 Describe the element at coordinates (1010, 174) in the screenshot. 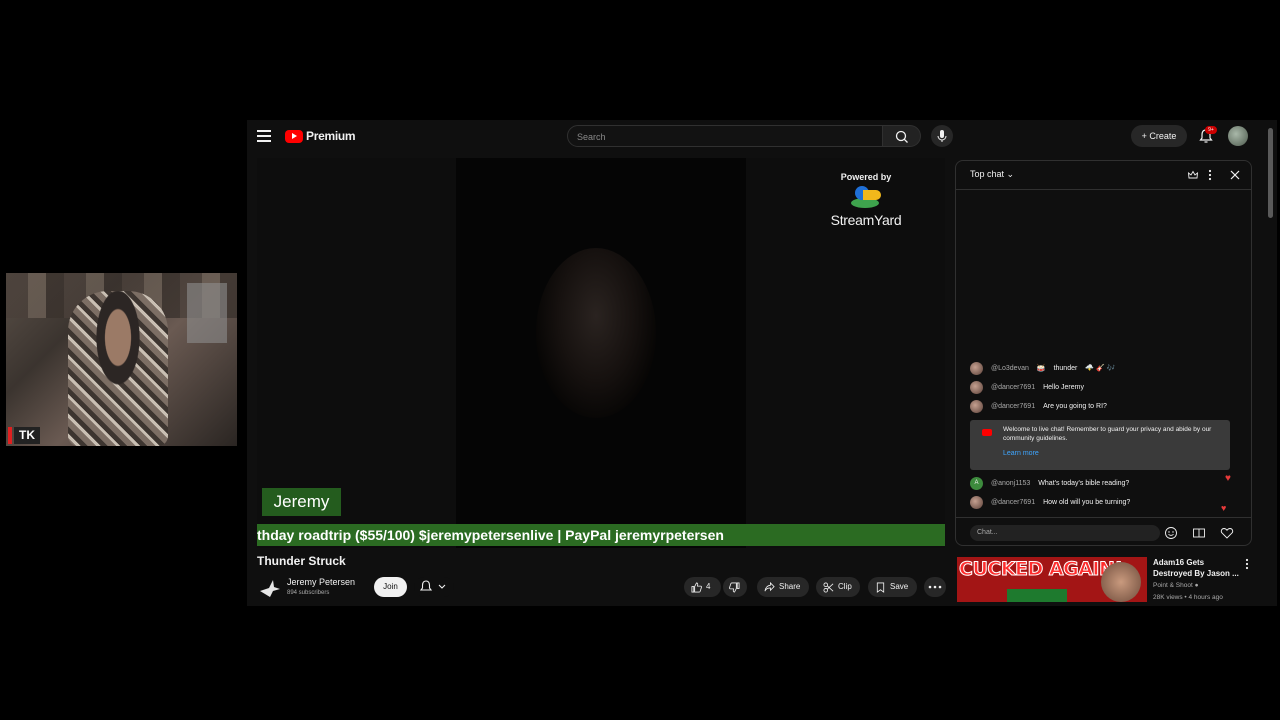

I see `chevron-down-icon: ⌄` at that location.